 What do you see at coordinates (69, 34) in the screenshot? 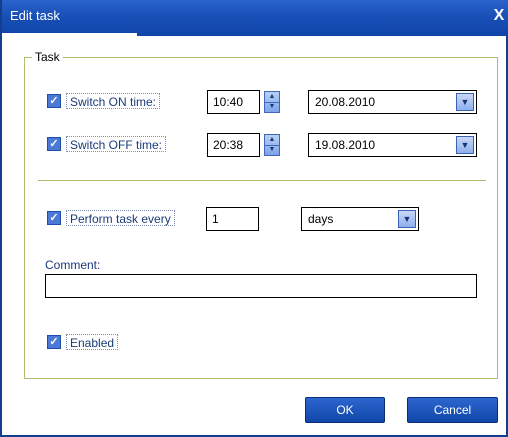
I see `title-tab-accent` at bounding box center [69, 34].